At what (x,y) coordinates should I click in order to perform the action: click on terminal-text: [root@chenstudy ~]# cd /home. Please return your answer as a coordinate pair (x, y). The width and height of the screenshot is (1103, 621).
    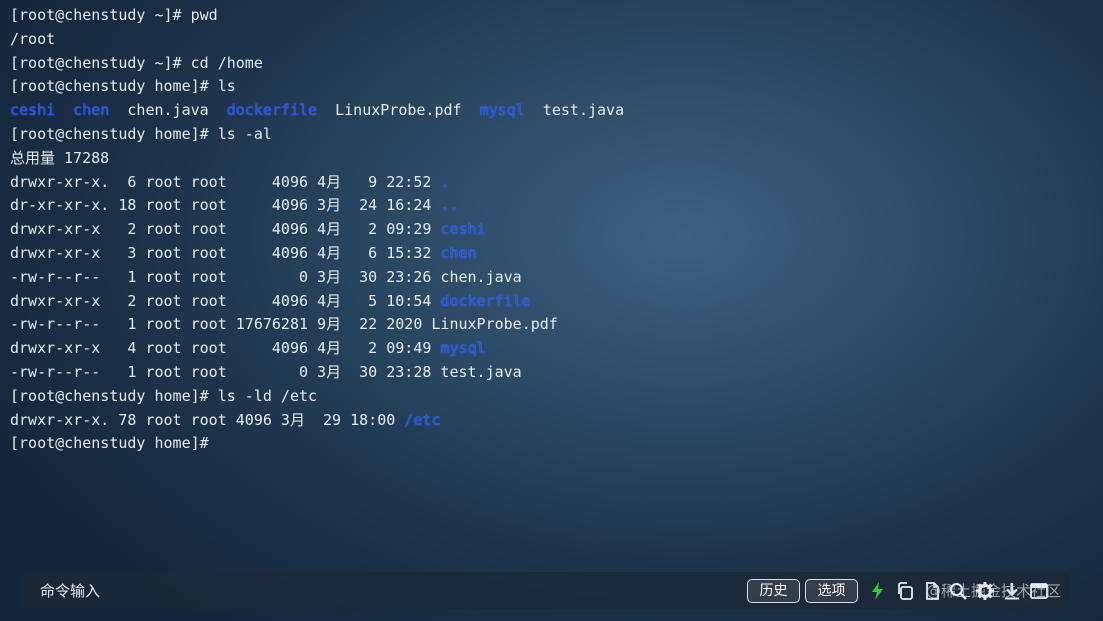
    Looking at the image, I should click on (136, 62).